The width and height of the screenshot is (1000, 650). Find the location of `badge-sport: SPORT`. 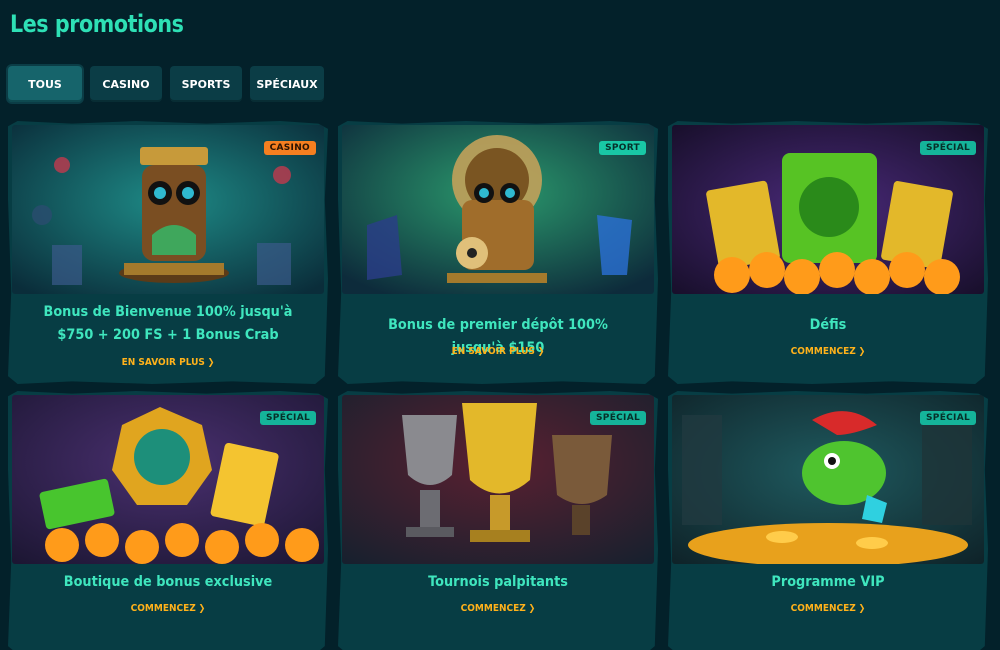

badge-sport: SPORT is located at coordinates (622, 148).